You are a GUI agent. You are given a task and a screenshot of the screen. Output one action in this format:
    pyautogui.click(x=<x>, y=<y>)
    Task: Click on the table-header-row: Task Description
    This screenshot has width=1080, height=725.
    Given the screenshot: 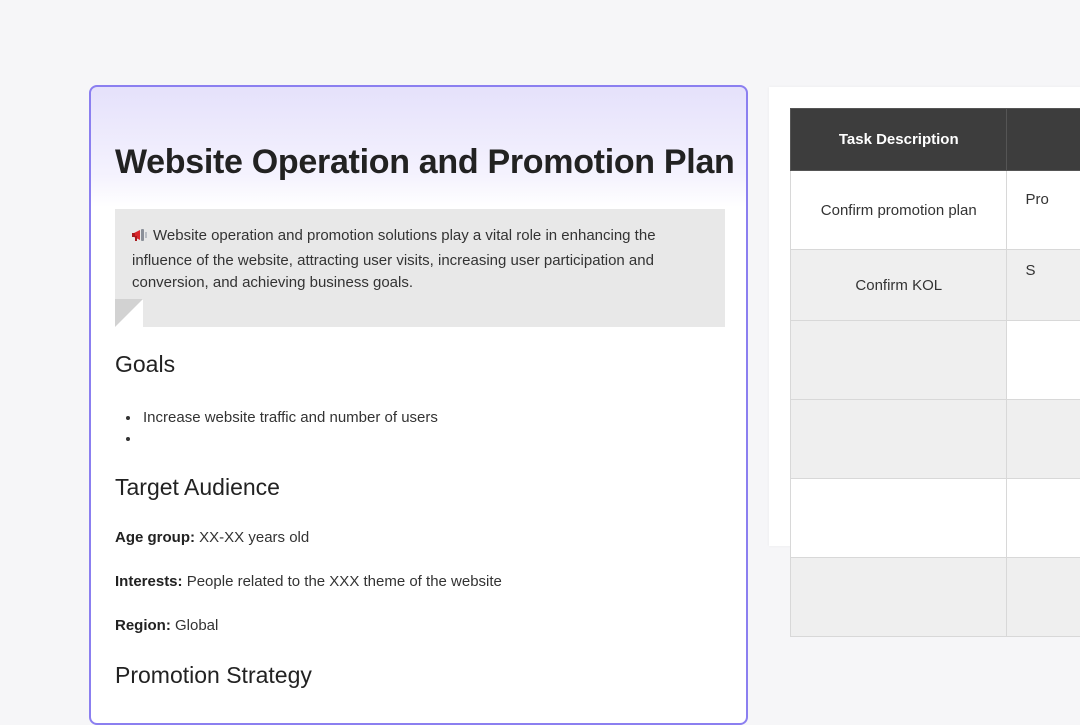 What is the action you would take?
    pyautogui.click(x=935, y=140)
    